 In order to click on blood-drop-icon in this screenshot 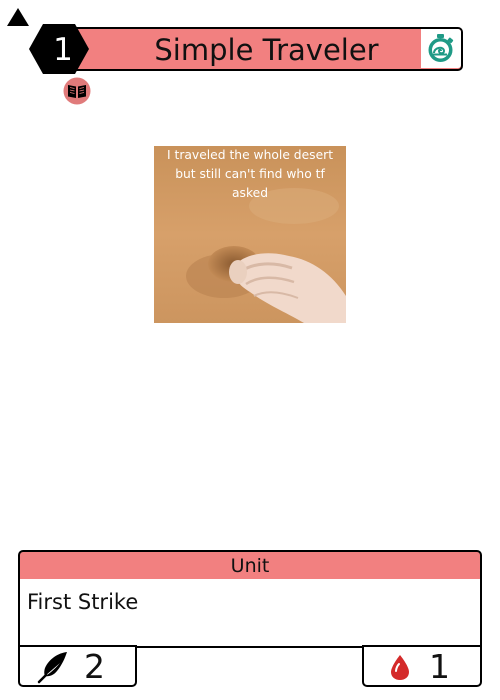, I will do `click(400, 667)`.